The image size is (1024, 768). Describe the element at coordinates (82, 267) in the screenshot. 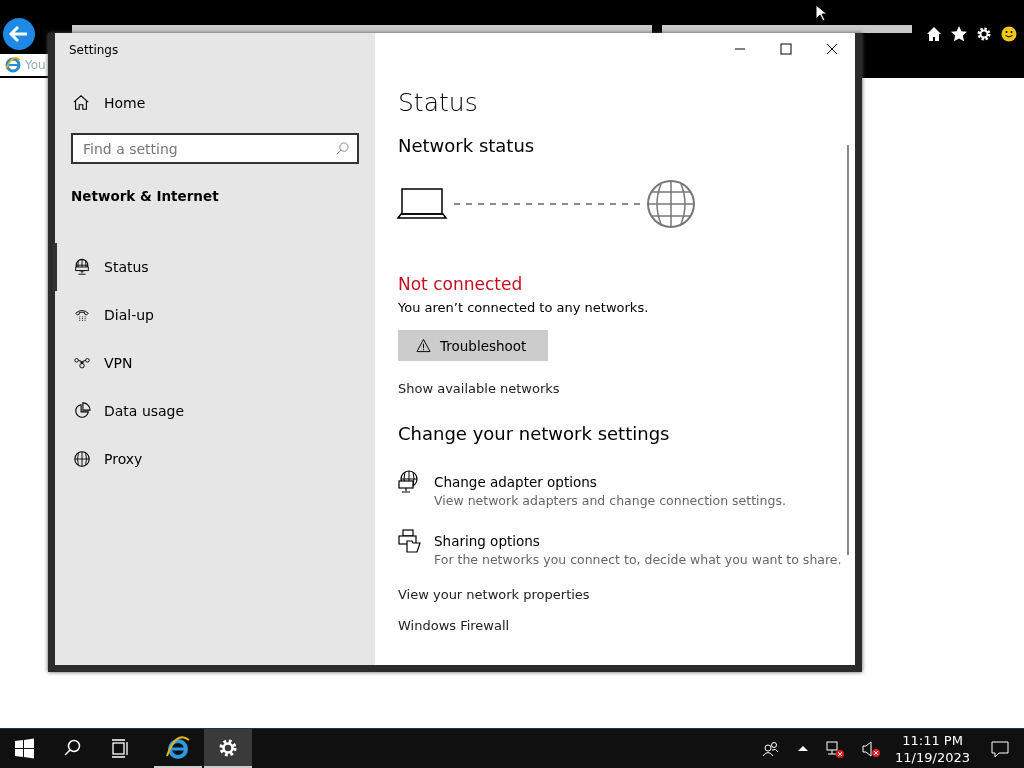

I see `globe-monitor-icon` at that location.